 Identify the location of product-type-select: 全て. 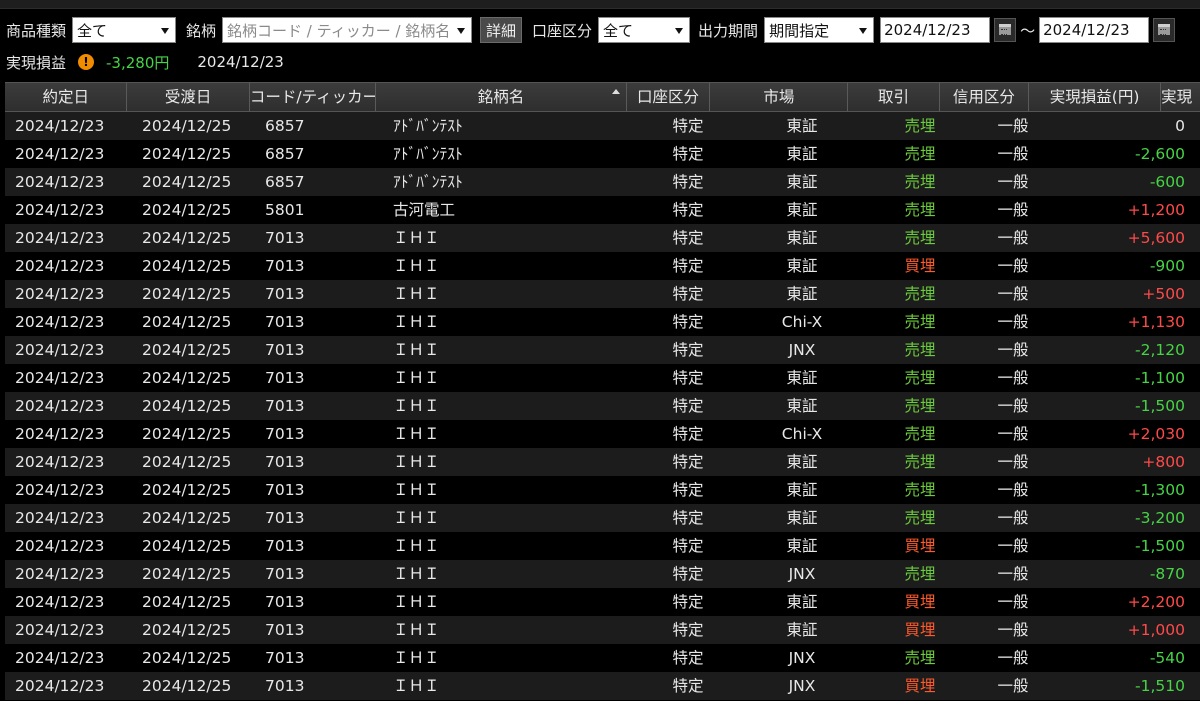
(124, 30).